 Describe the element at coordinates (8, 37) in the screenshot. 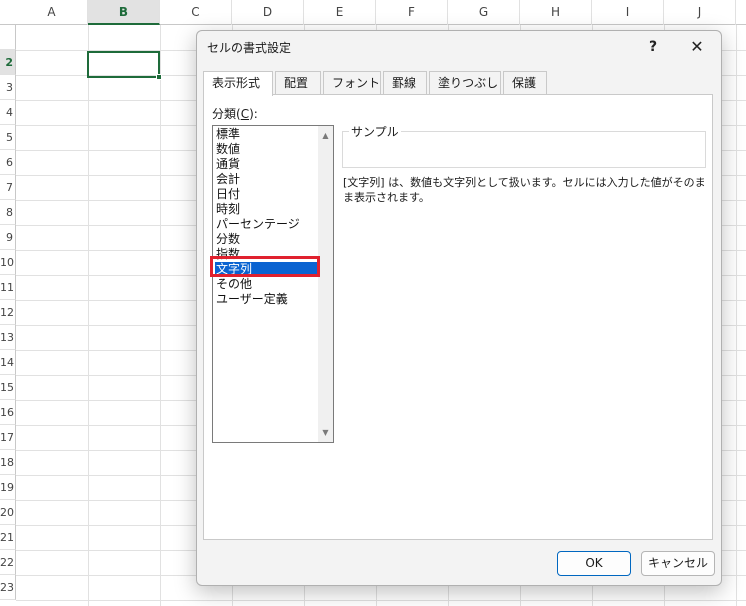

I see `row-header` at that location.